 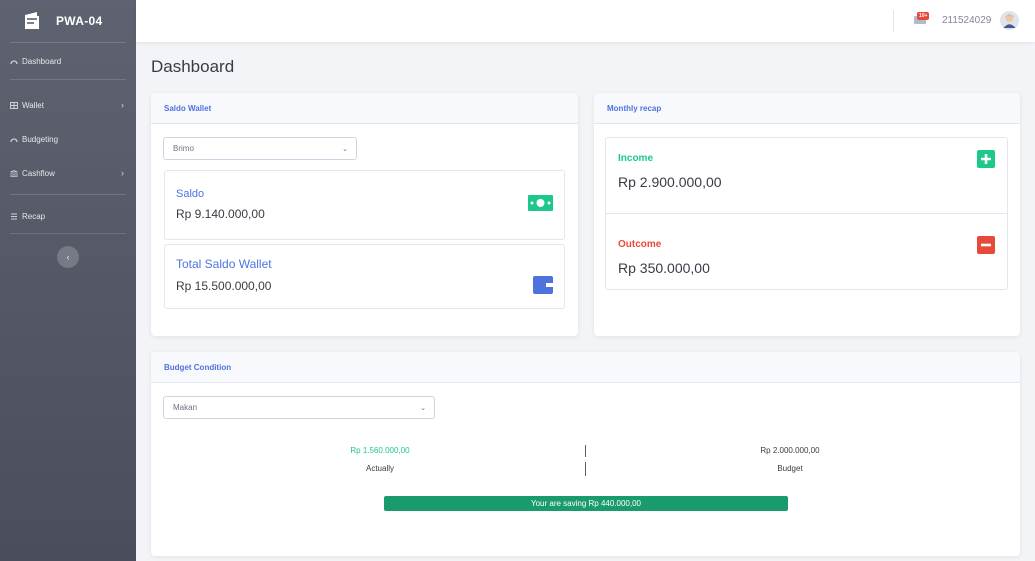 What do you see at coordinates (260, 148) in the screenshot?
I see `wallet-select: Brimo ⌄` at bounding box center [260, 148].